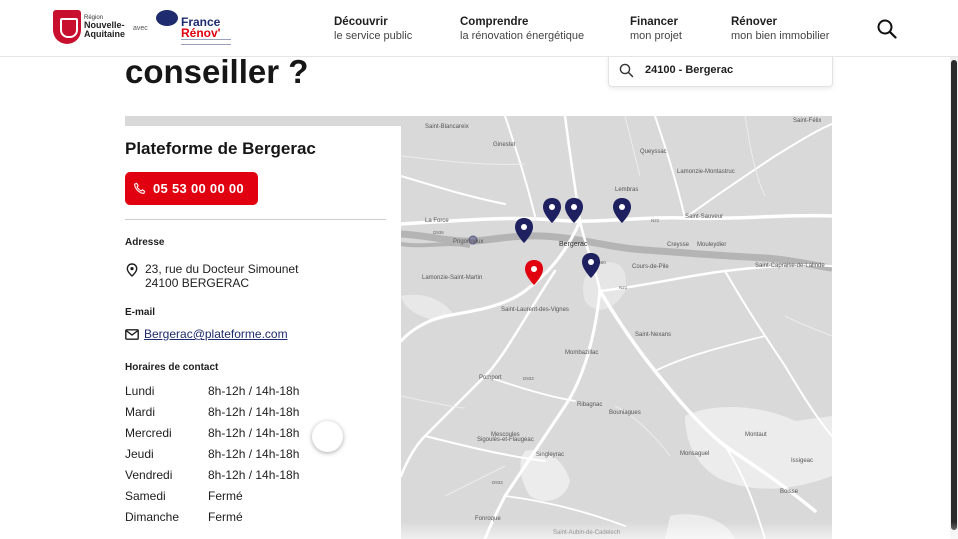 The height and width of the screenshot is (539, 958). I want to click on search-value: 24100 - Bergerac, so click(689, 70).